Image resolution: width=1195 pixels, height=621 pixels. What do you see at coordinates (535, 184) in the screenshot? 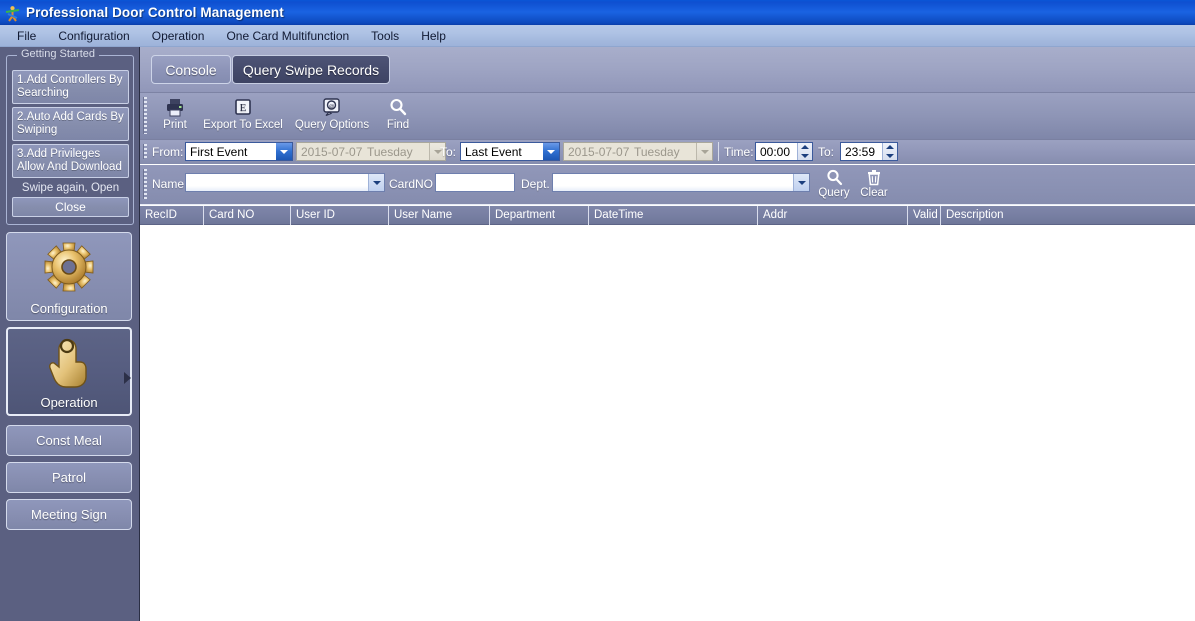
I see `dept-label: Dept.` at bounding box center [535, 184].